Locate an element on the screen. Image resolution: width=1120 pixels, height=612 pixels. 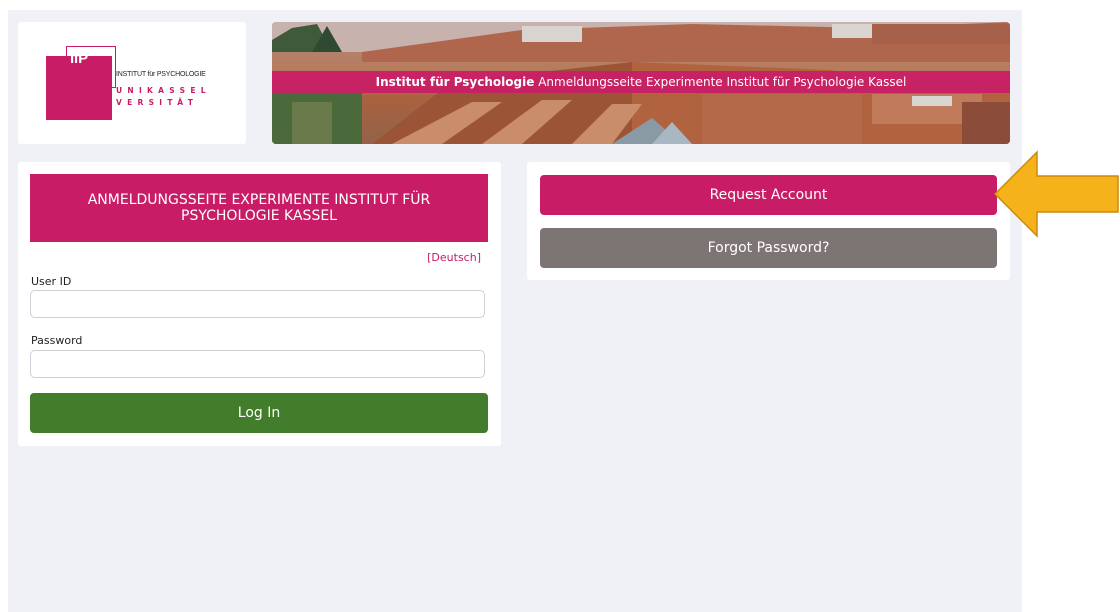
password-label: Password is located at coordinates (57, 340).